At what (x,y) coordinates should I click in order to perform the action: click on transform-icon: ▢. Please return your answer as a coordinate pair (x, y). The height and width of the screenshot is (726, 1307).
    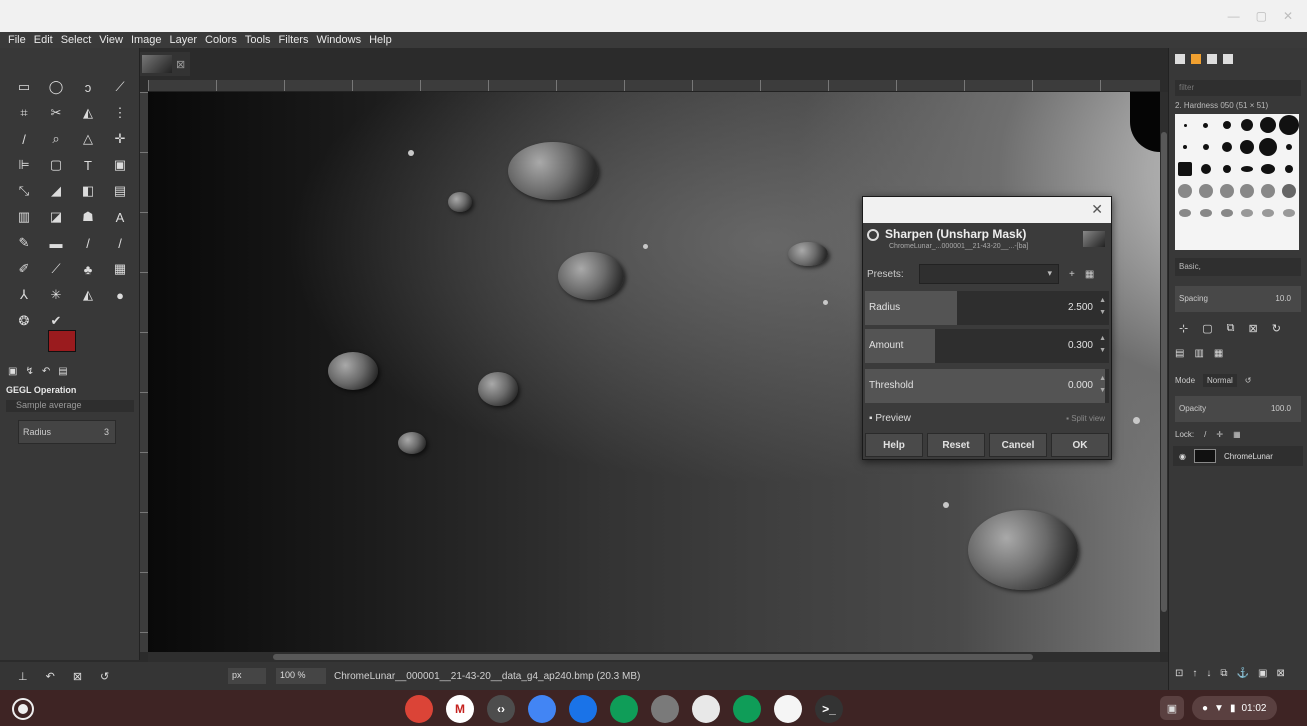
    Looking at the image, I should click on (56, 165).